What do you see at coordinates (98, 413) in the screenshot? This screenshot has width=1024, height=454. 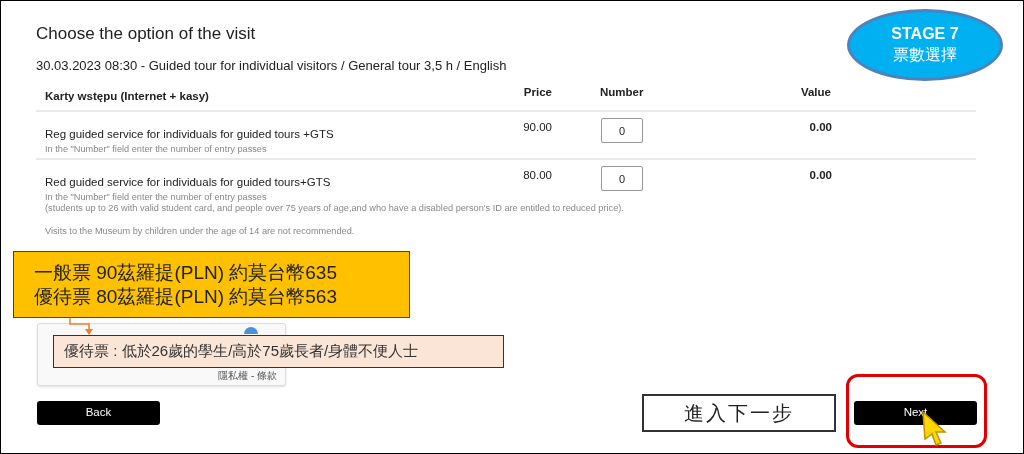 I see `back-button: Back` at bounding box center [98, 413].